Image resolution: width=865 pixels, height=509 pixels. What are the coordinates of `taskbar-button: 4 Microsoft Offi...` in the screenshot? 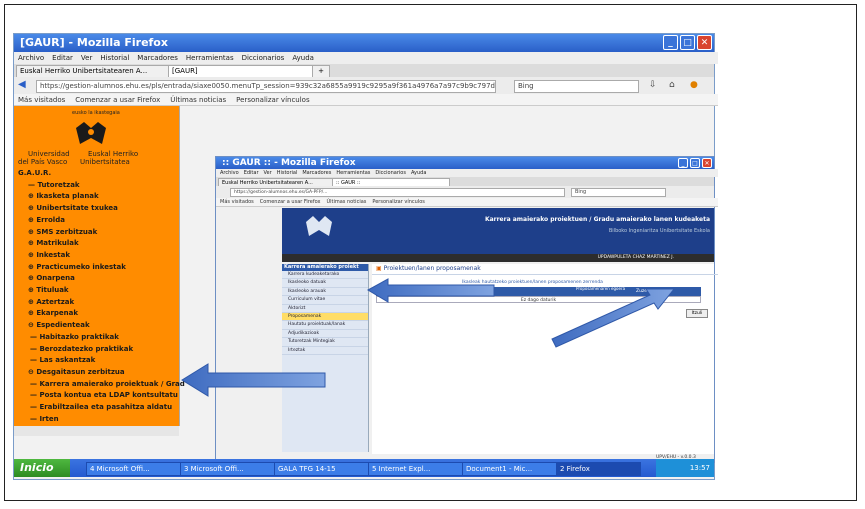 It's located at (133, 469).